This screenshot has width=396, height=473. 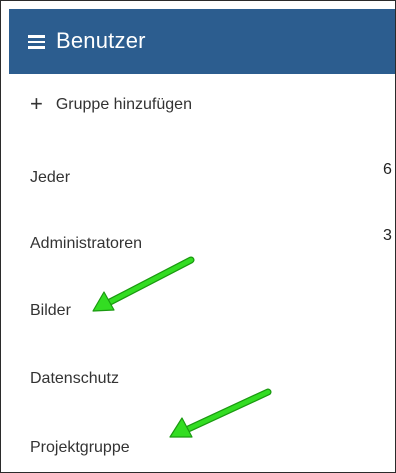 What do you see at coordinates (212, 377) in the screenshot?
I see `group-item-datenschutz: Datenschutz` at bounding box center [212, 377].